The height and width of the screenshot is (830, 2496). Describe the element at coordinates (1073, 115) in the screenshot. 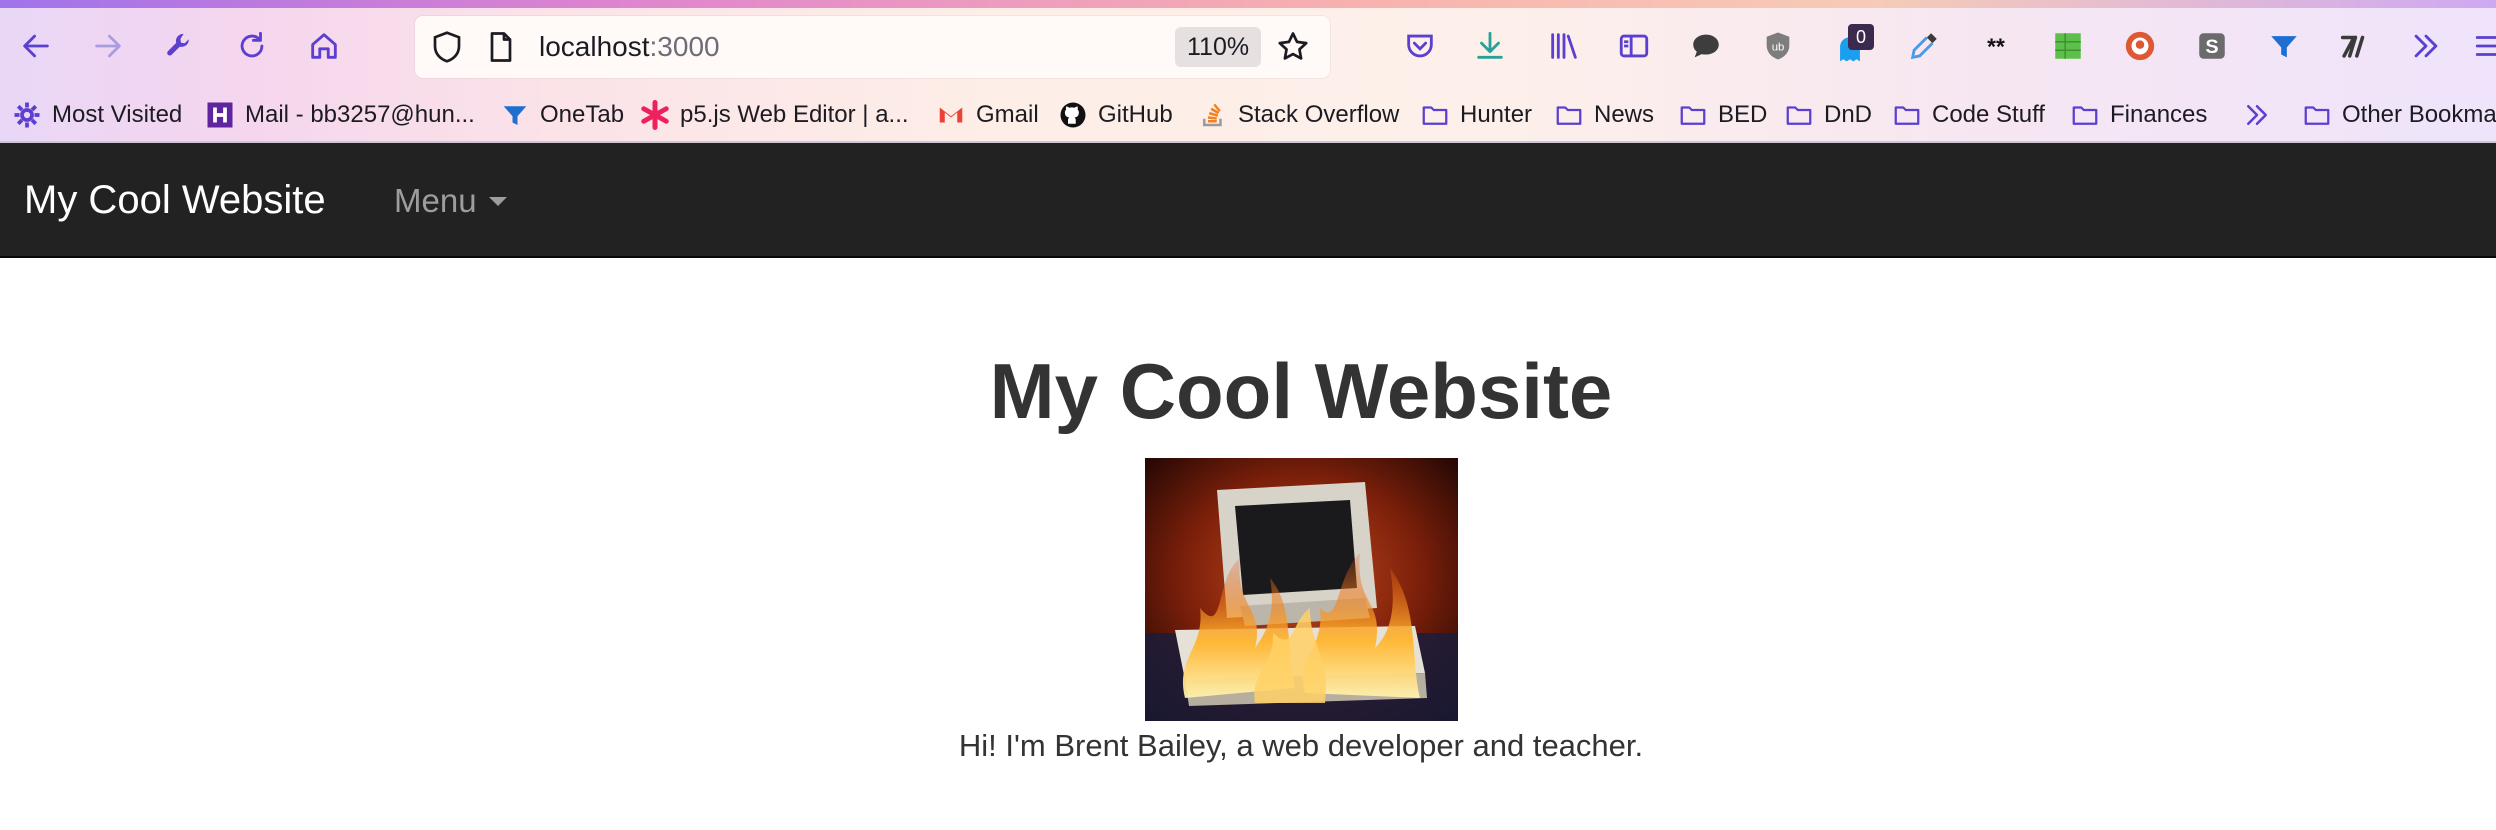

I see `github-icon` at that location.